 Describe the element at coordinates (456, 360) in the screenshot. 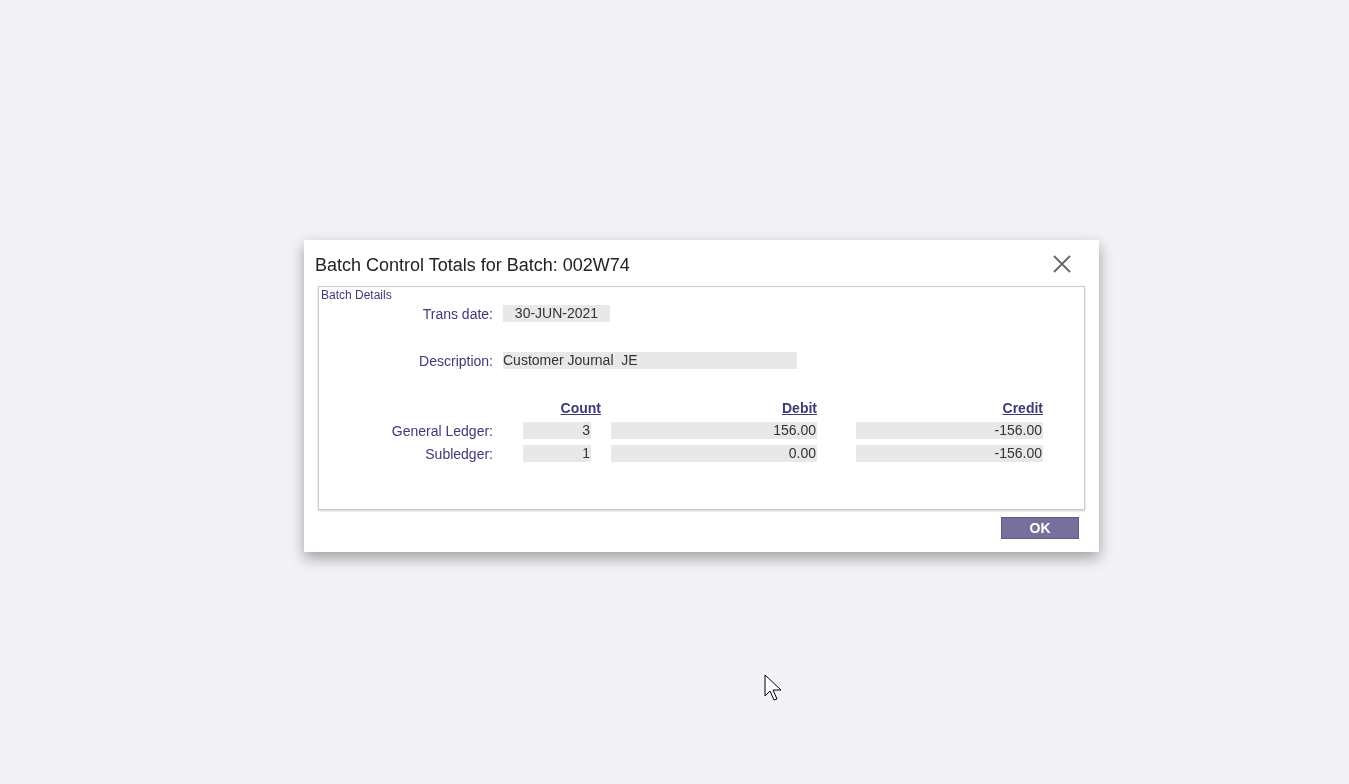

I see `field-label: Description:` at that location.